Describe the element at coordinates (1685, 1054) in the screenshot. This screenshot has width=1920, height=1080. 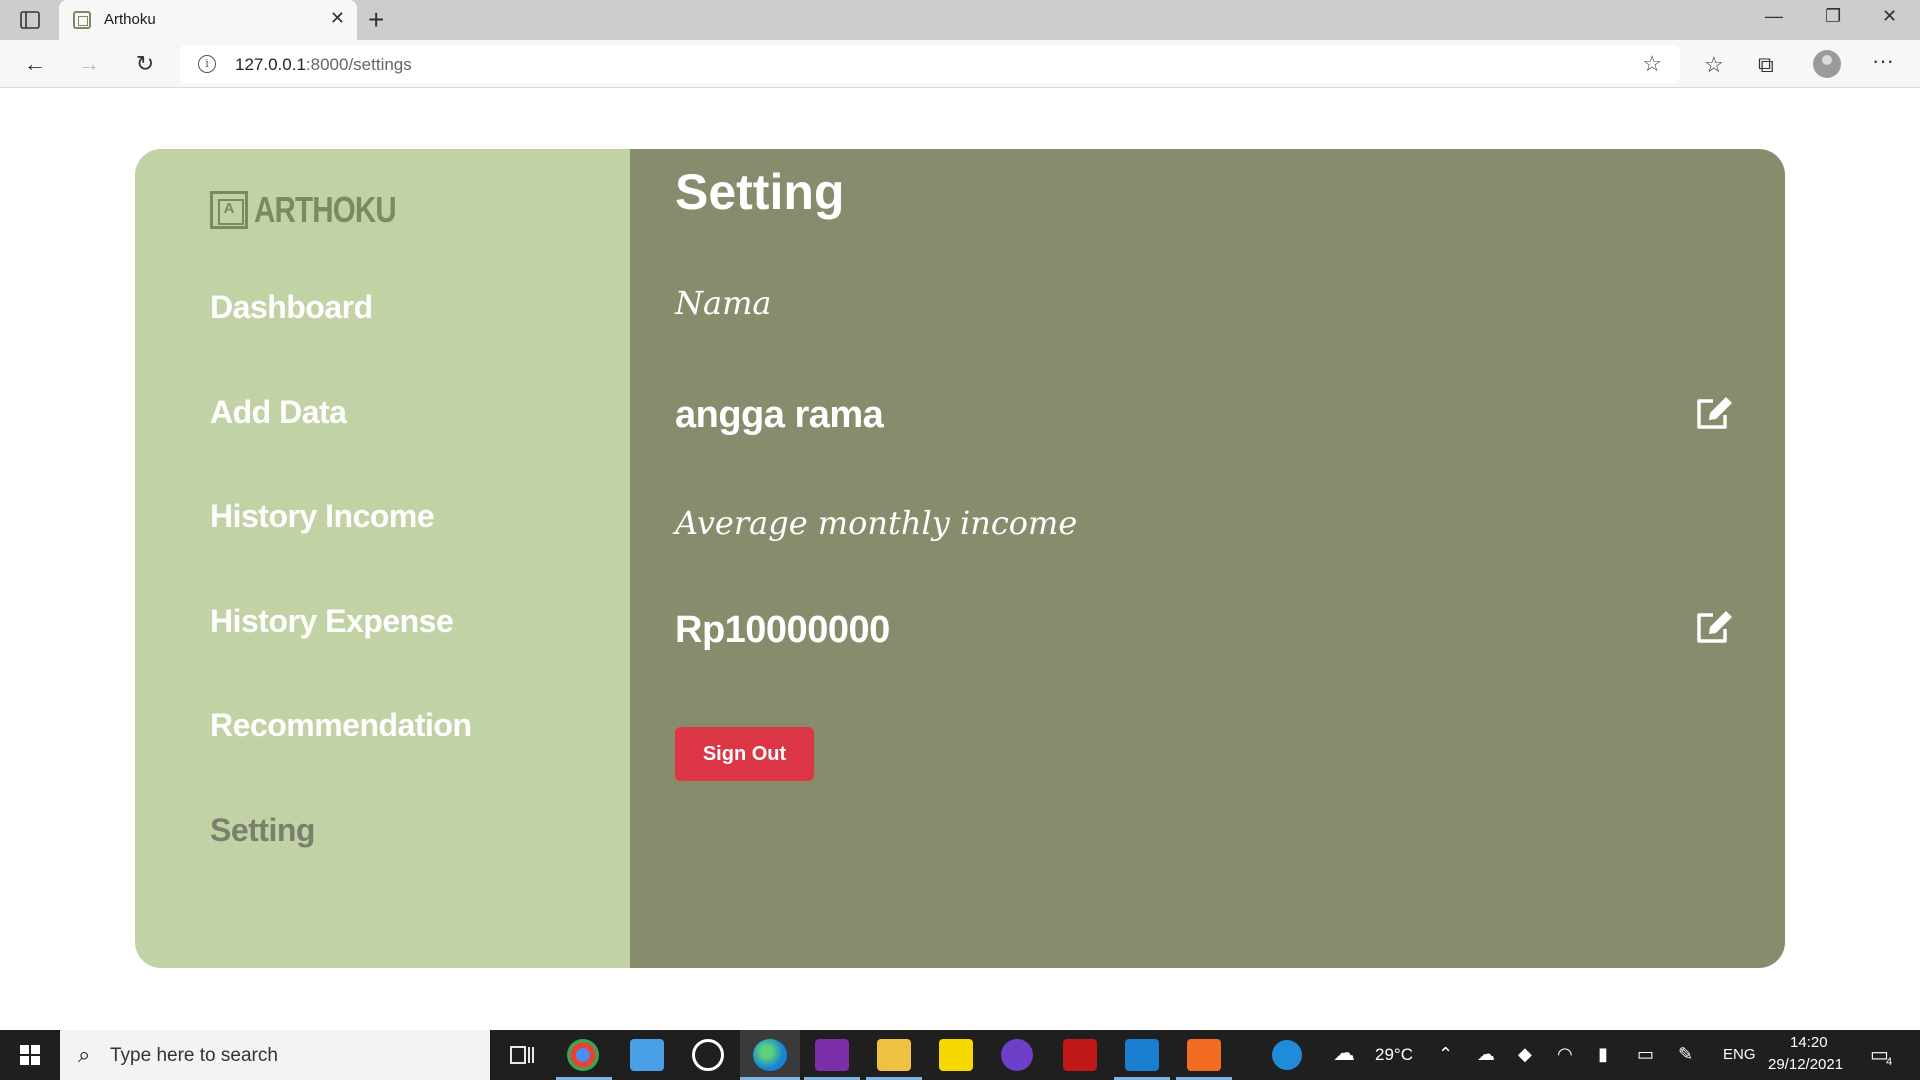
I see `pen-icon: ✎` at that location.